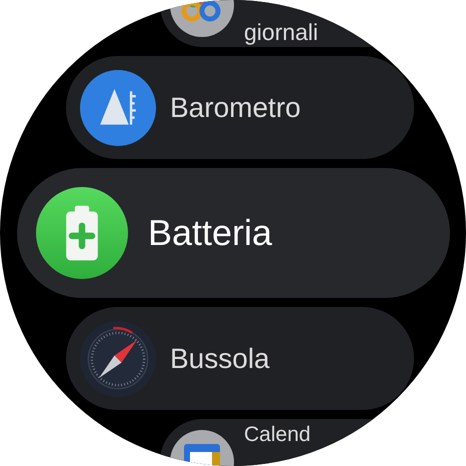 Image resolution: width=466 pixels, height=466 pixels. What do you see at coordinates (82, 233) in the screenshot?
I see `battery-icon` at bounding box center [82, 233].